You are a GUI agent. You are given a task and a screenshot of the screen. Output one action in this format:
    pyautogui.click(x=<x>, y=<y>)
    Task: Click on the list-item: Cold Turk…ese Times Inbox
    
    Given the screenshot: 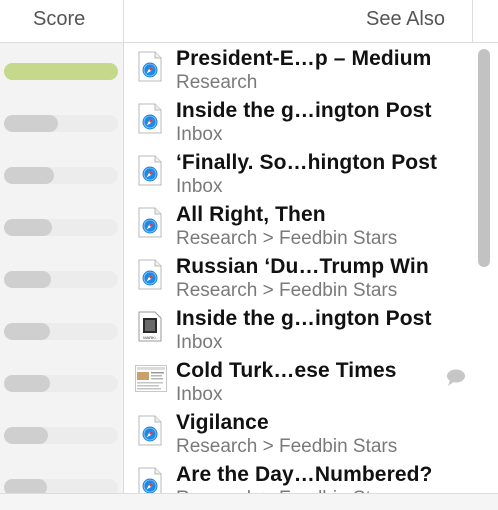 What is the action you would take?
    pyautogui.click(x=300, y=382)
    